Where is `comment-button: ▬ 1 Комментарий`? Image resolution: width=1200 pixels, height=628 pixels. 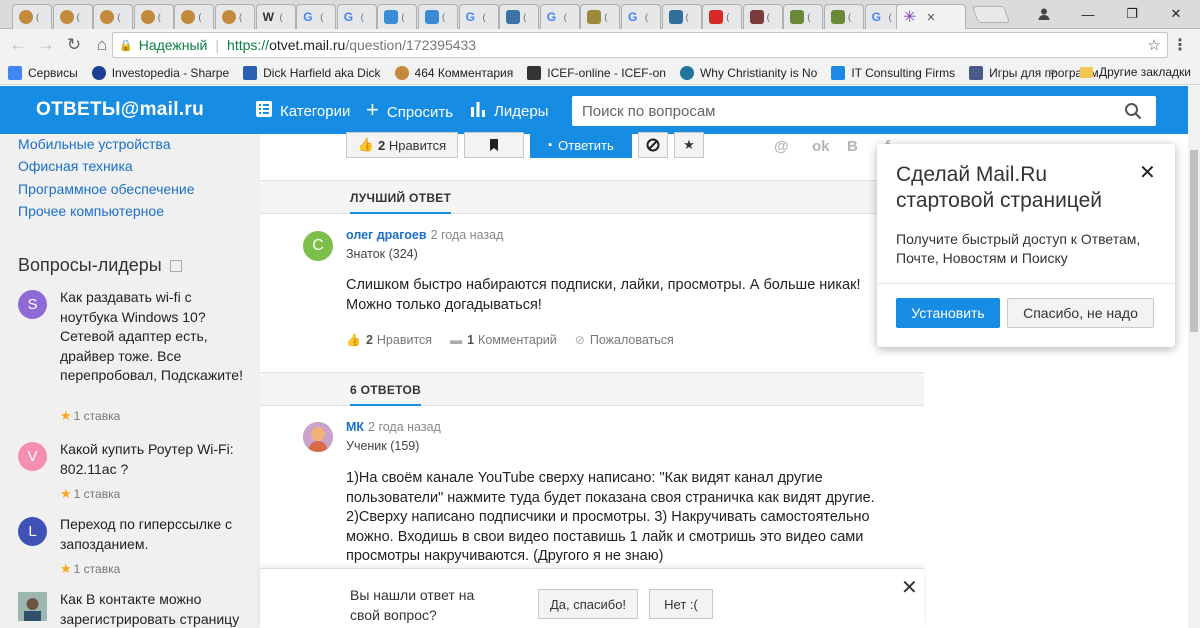
comment-button: ▬ 1 Комментарий is located at coordinates (503, 340).